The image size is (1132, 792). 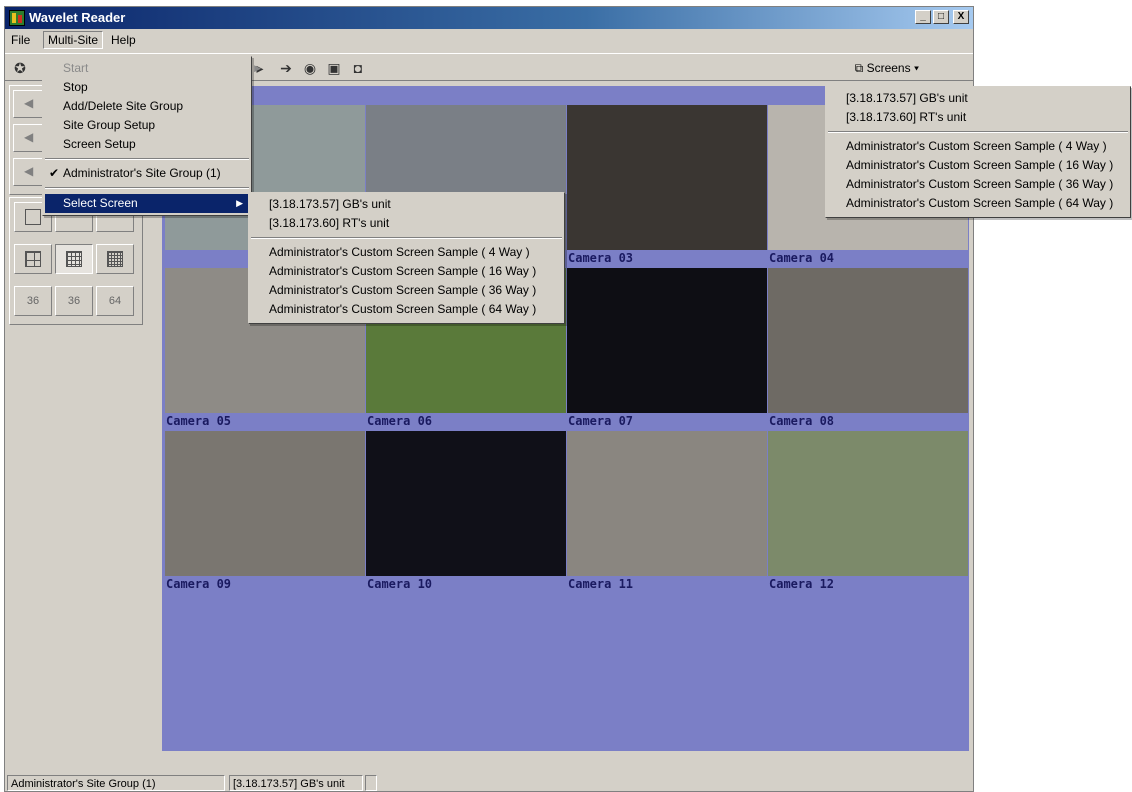 I want to click on camera-label: Camera 04, so click(x=802, y=258).